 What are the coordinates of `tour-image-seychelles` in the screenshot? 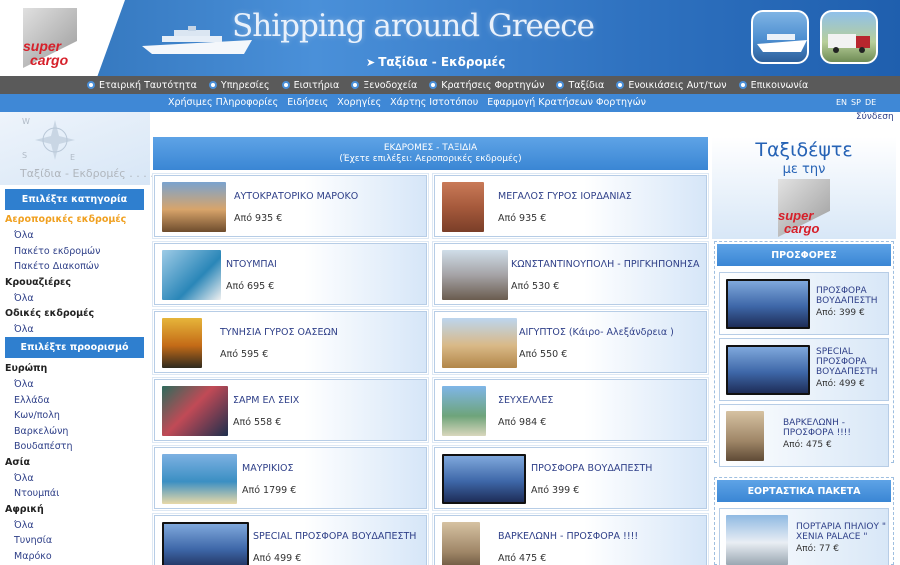 It's located at (464, 411).